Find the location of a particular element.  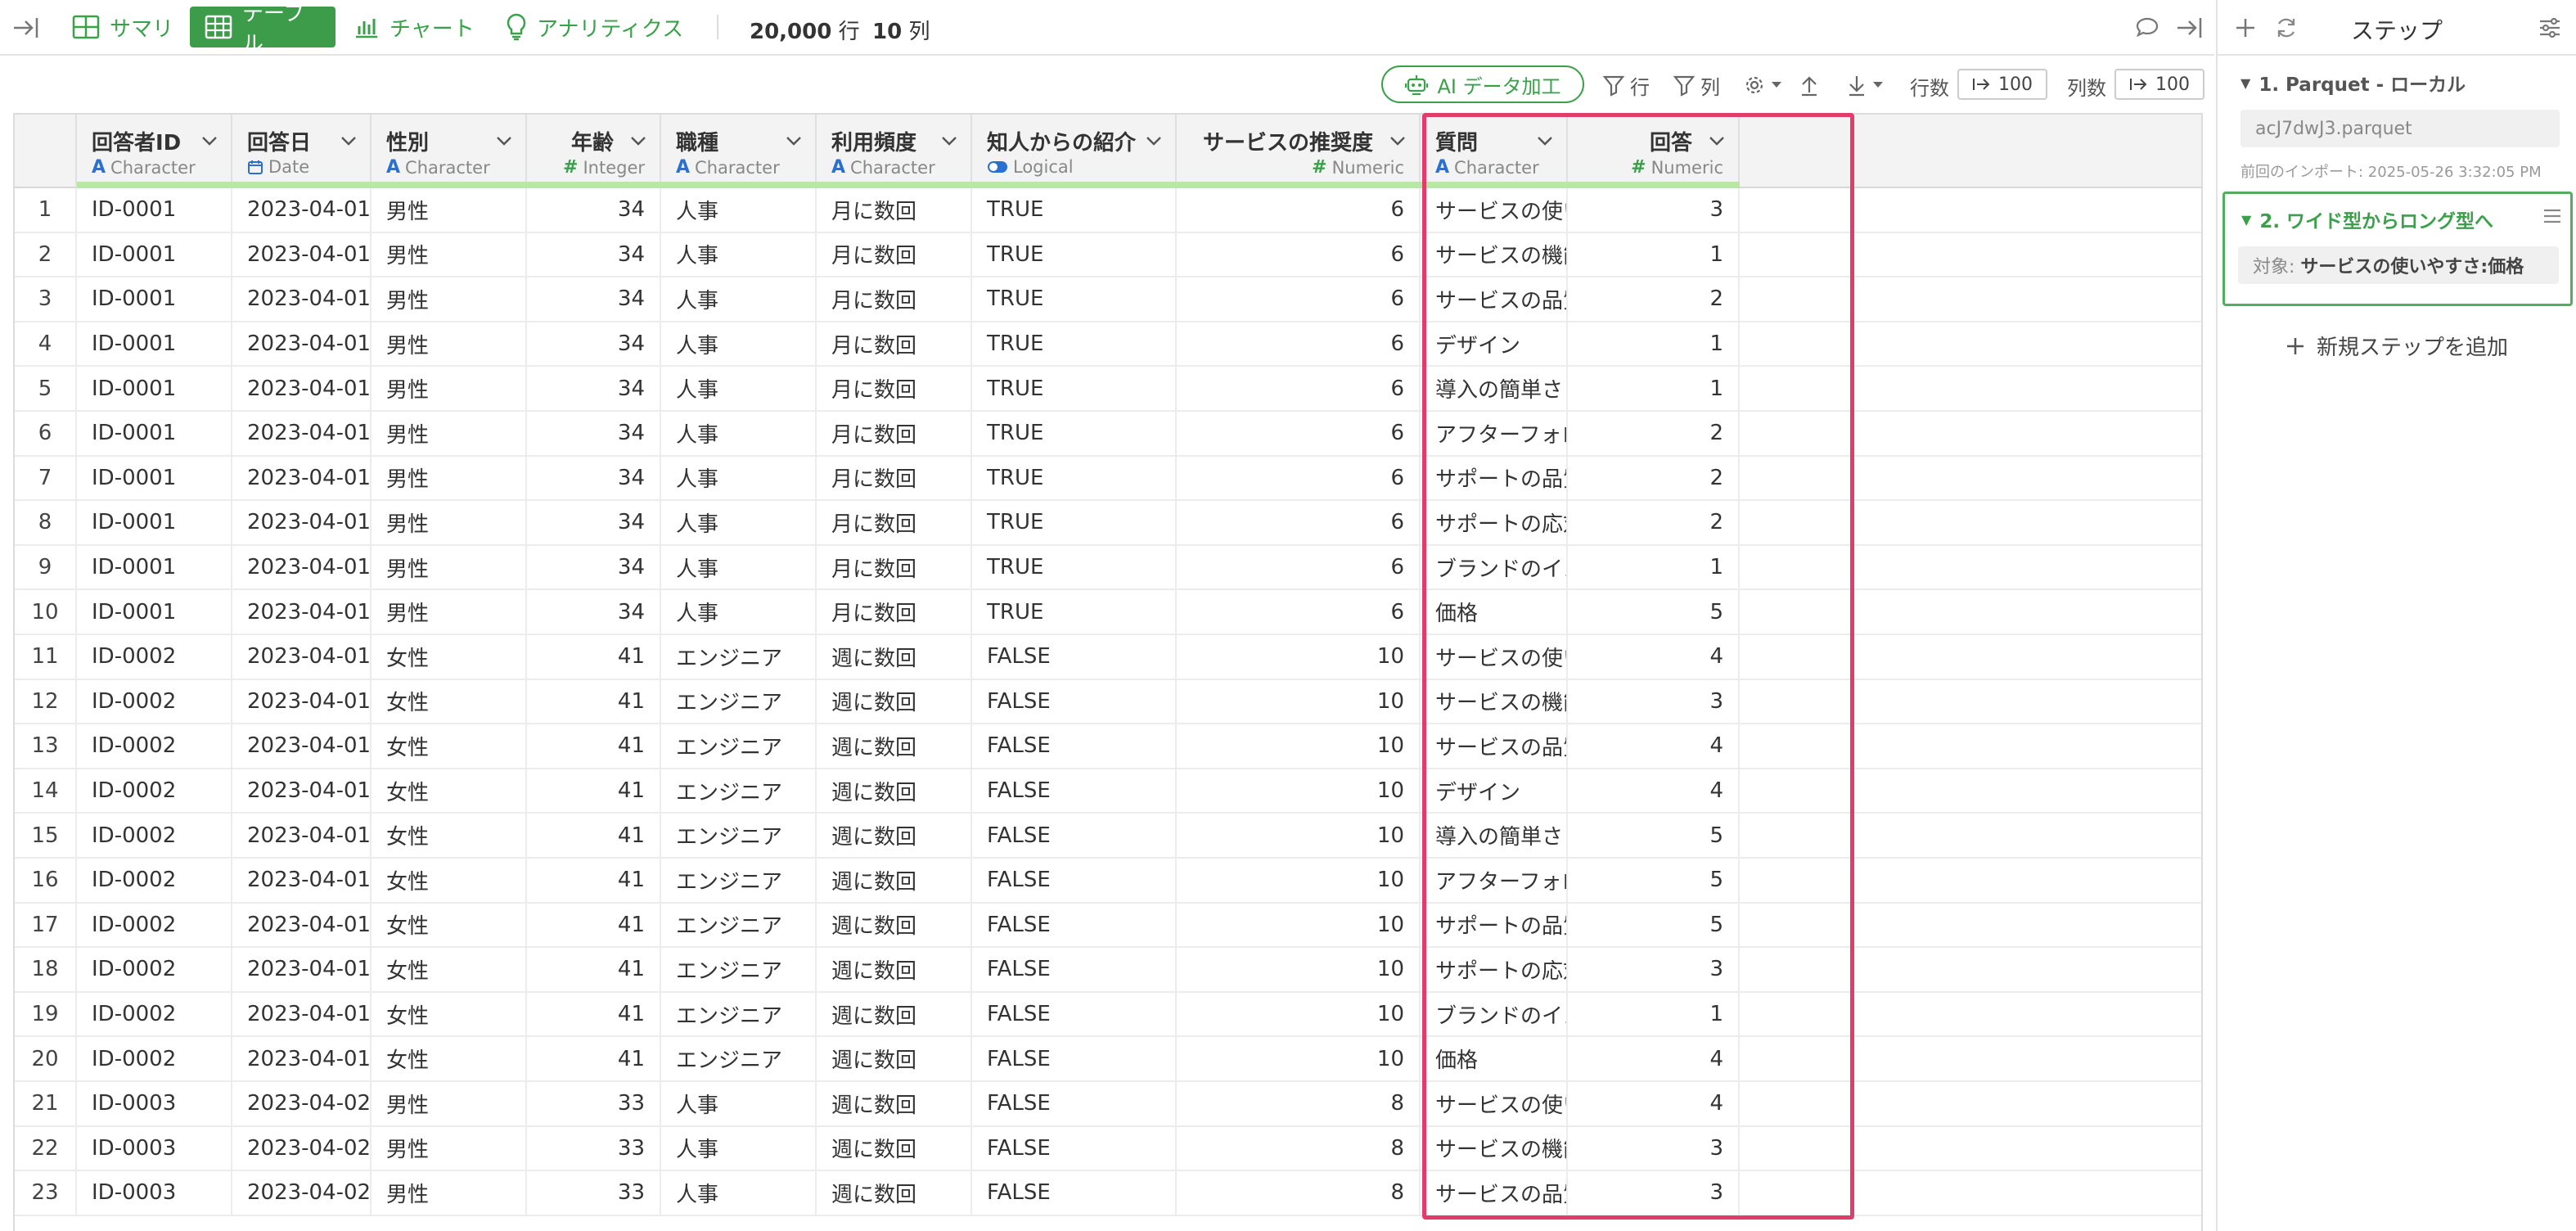

table-cell: サービスの使いやすさ is located at coordinates (1494, 1103).